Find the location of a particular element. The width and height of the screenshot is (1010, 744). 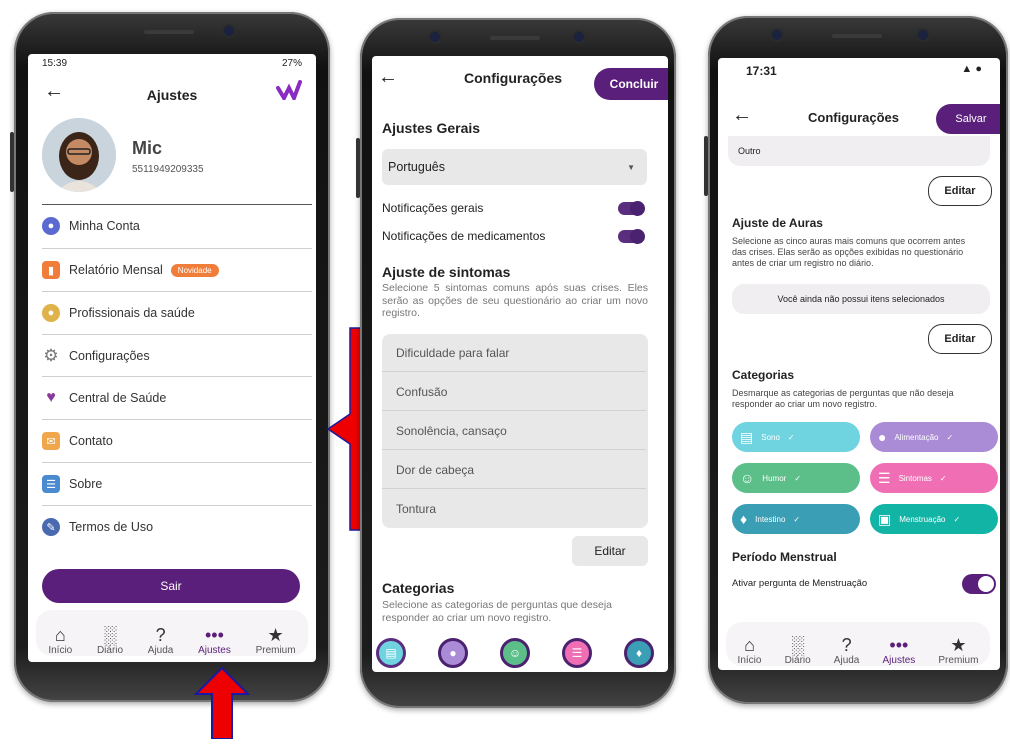

category-label: Intestino is located at coordinates (770, 519).